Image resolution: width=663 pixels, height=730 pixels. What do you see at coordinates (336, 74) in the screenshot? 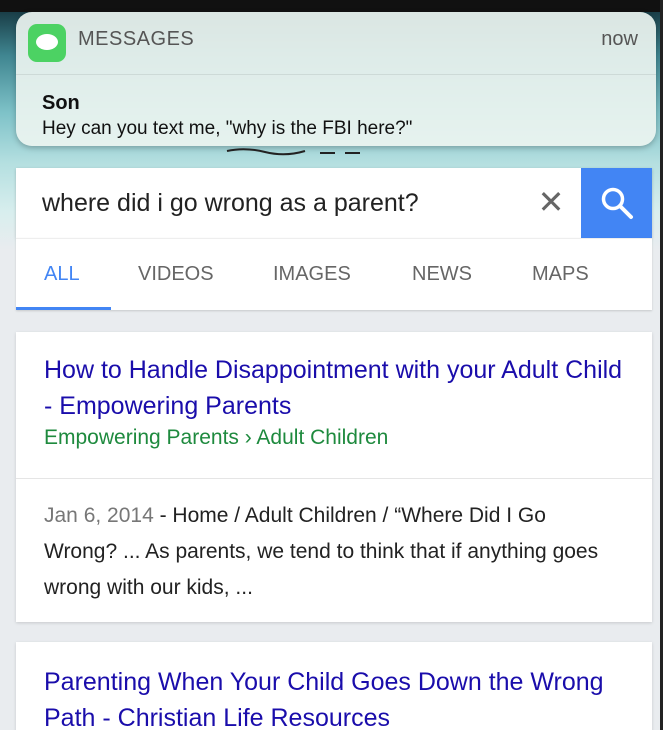
I see `notification-divider` at bounding box center [336, 74].